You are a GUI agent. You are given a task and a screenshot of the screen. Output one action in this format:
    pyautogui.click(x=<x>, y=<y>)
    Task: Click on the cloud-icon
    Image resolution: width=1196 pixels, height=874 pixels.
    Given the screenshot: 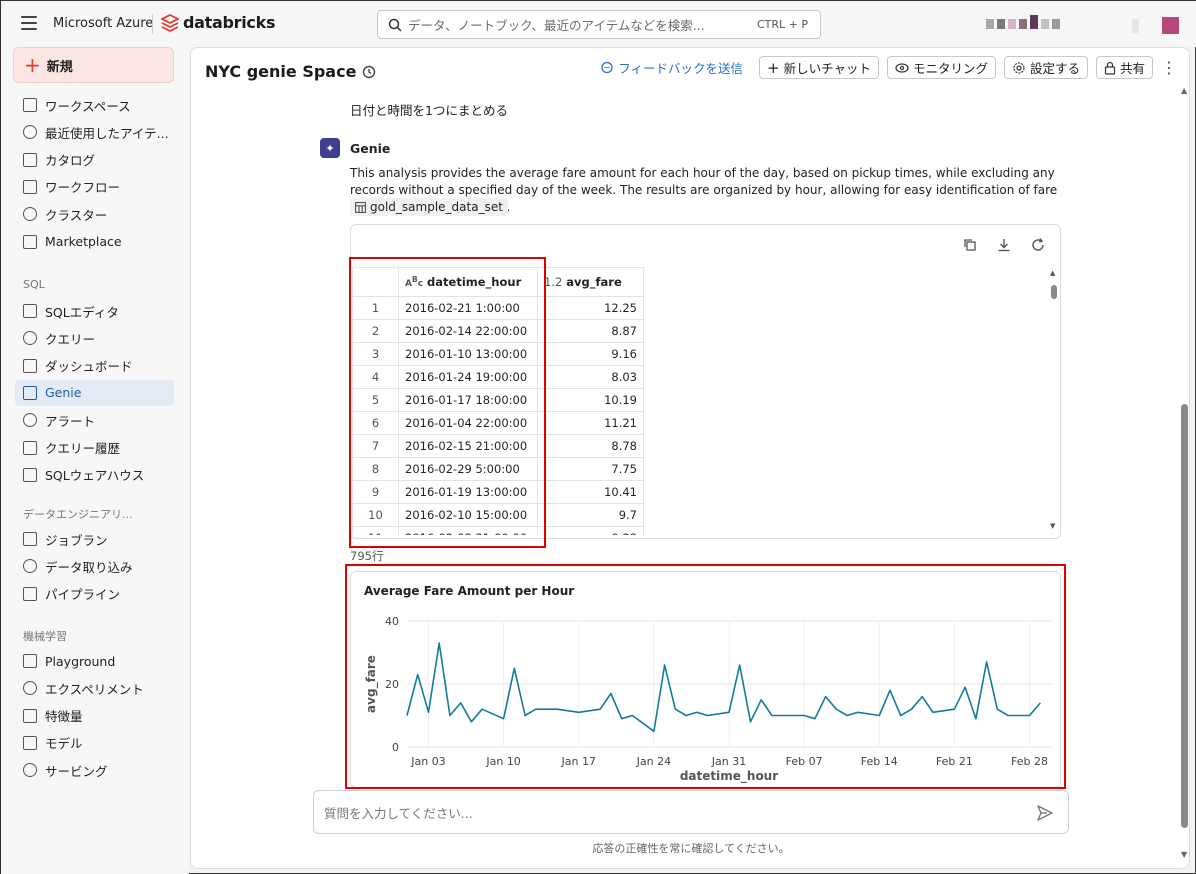 What is the action you would take?
    pyautogui.click(x=30, y=214)
    